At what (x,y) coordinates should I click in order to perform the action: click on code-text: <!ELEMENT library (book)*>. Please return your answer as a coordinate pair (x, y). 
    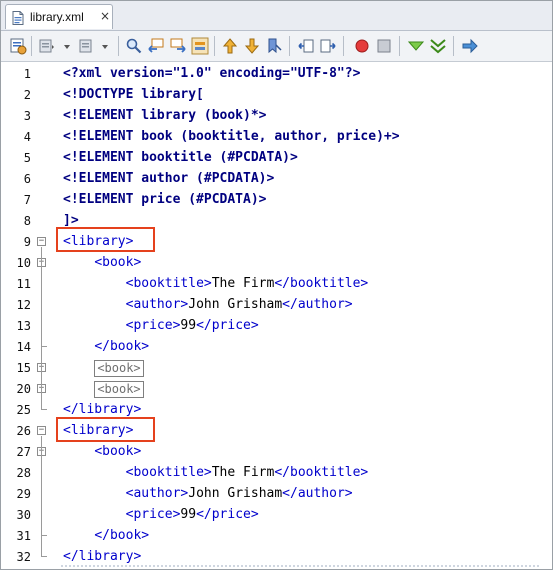
    Looking at the image, I should click on (165, 115).